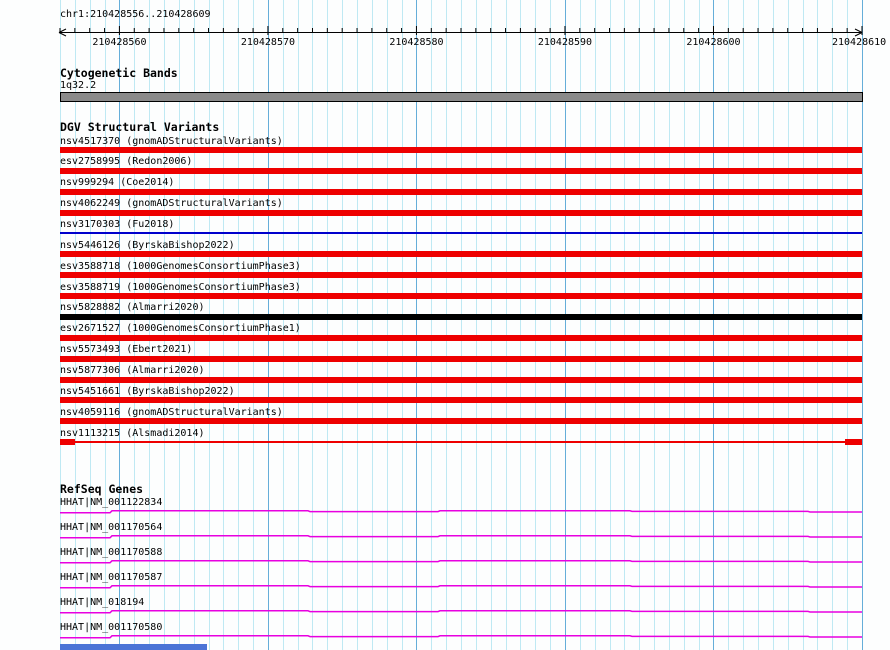 The image size is (890, 650). Describe the element at coordinates (102, 602) in the screenshot. I see `gene-label: HHAT|NM_018194` at that location.